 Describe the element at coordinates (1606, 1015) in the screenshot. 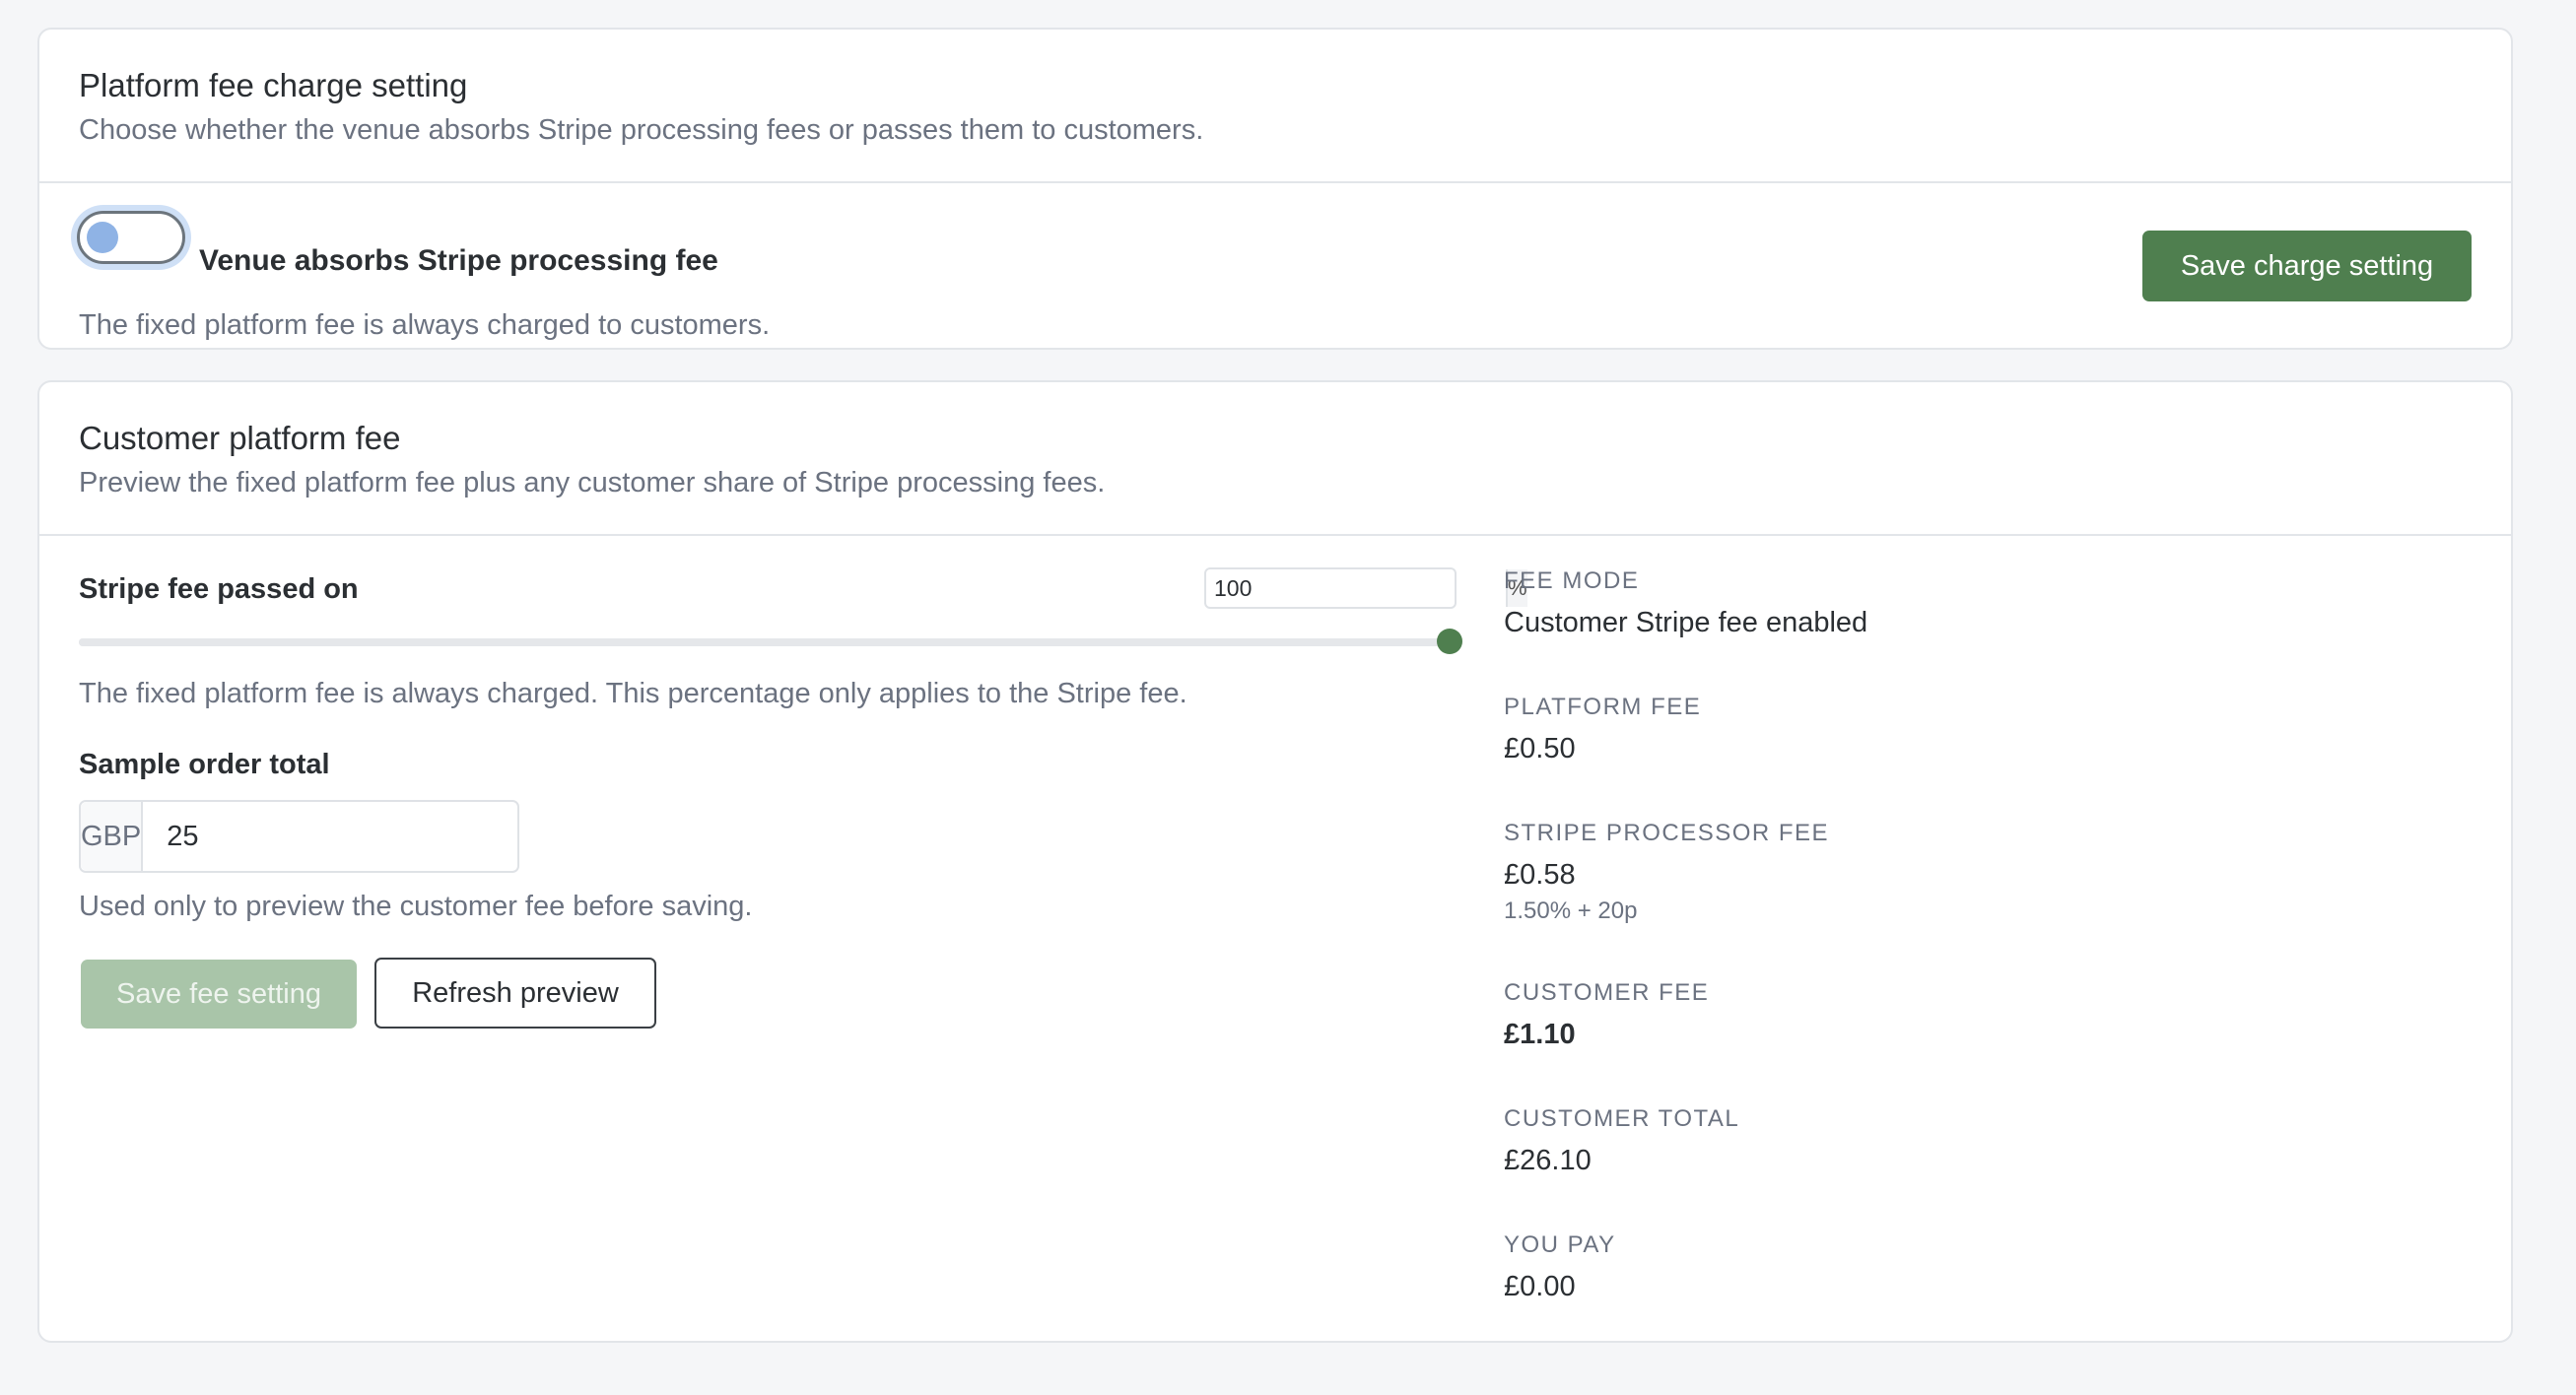

I see `customer-fee-item: CUSTOMER FEE £1.10` at that location.